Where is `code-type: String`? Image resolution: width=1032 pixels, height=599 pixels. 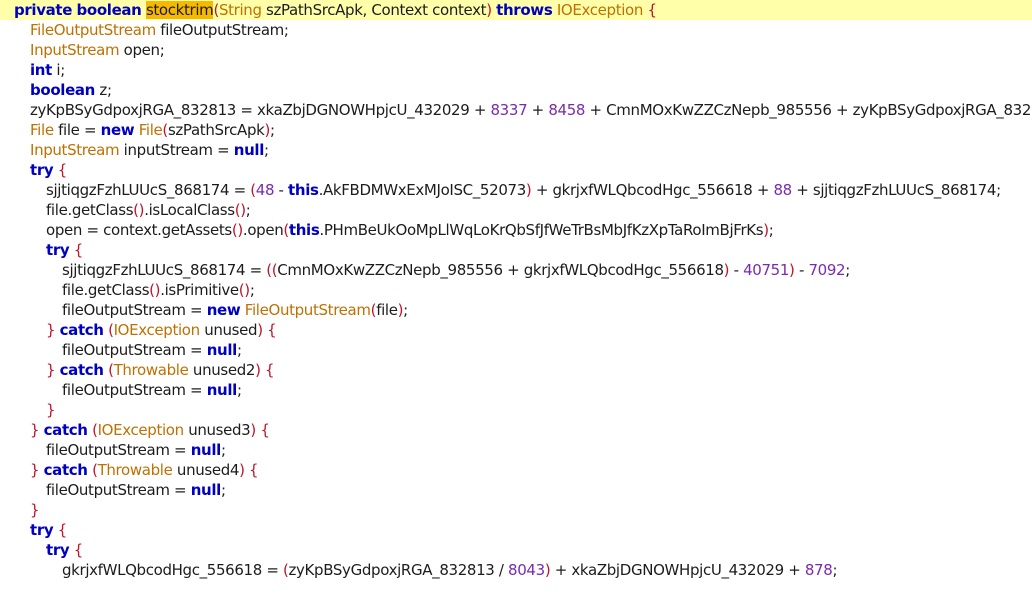 code-type: String is located at coordinates (240, 10).